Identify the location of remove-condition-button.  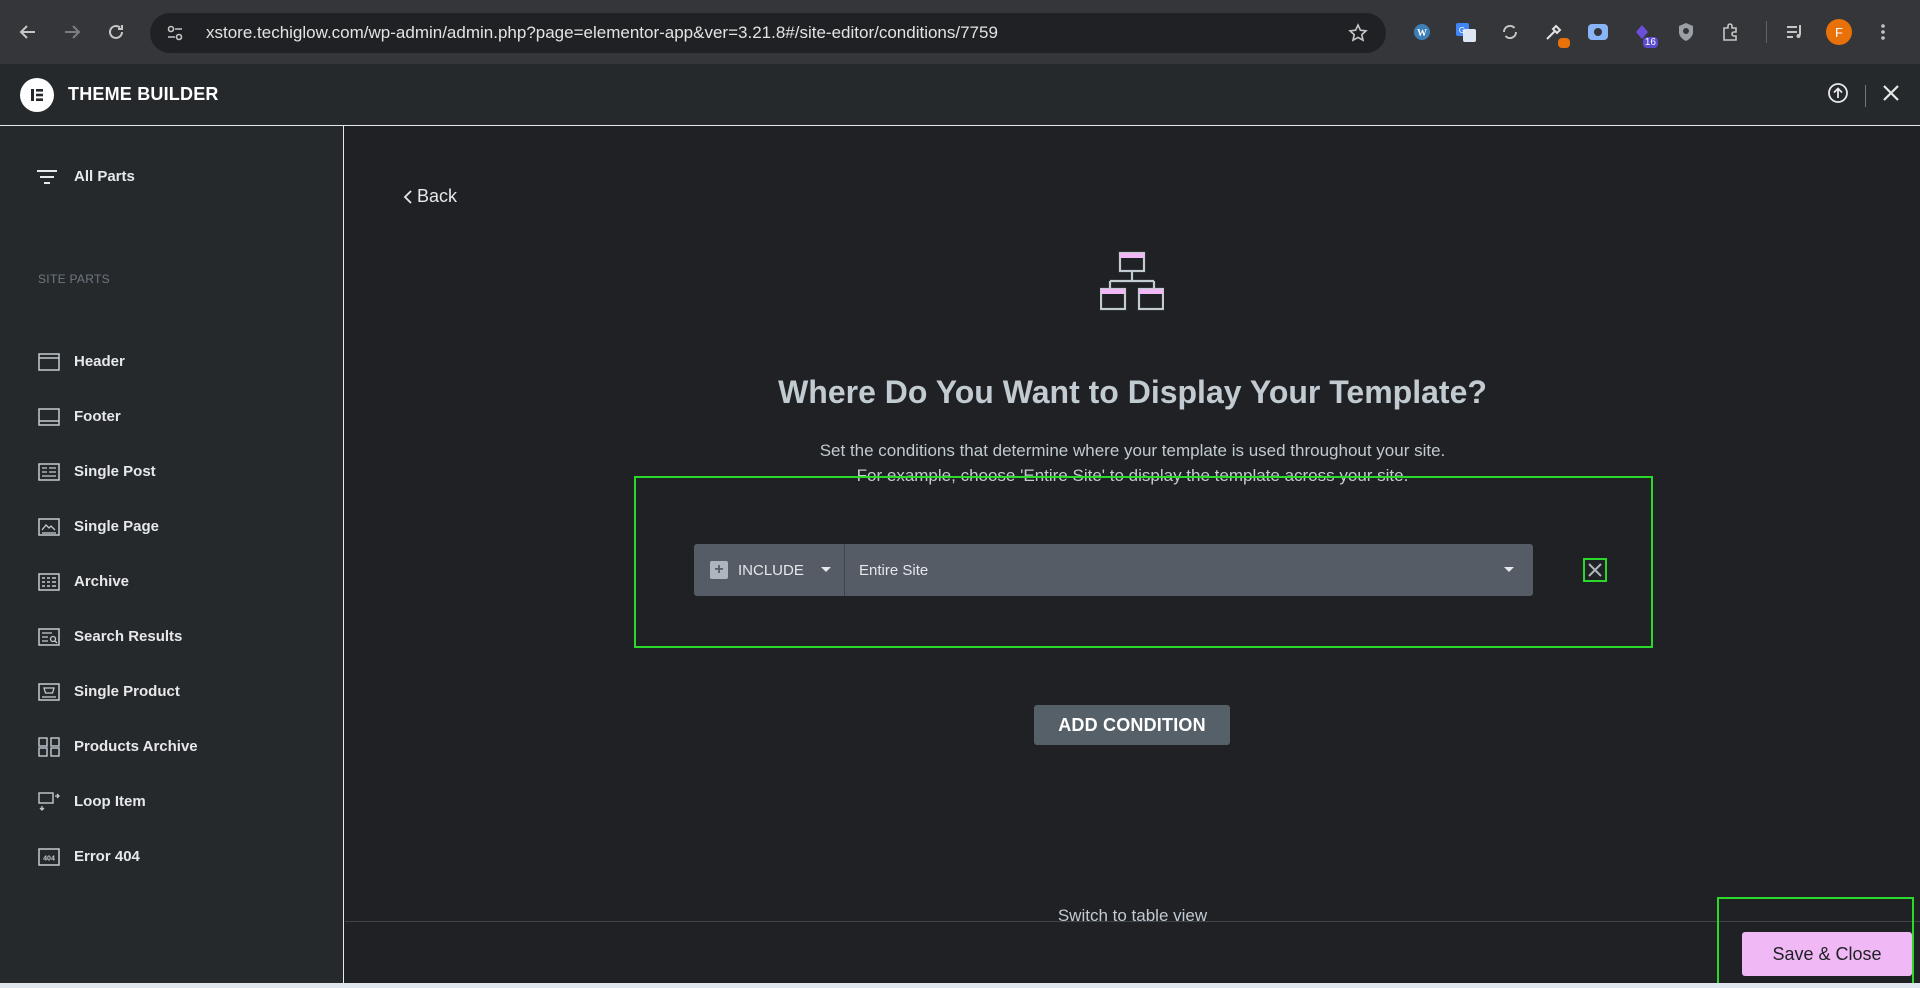
(1595, 570).